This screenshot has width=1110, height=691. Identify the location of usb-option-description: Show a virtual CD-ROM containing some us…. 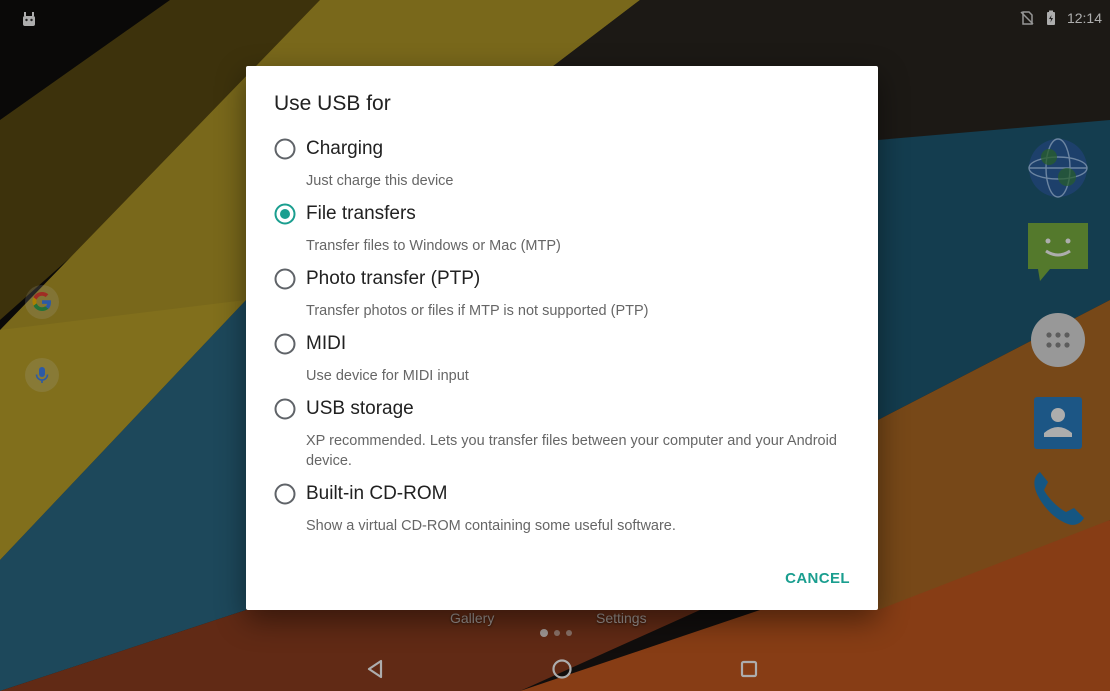
(491, 526).